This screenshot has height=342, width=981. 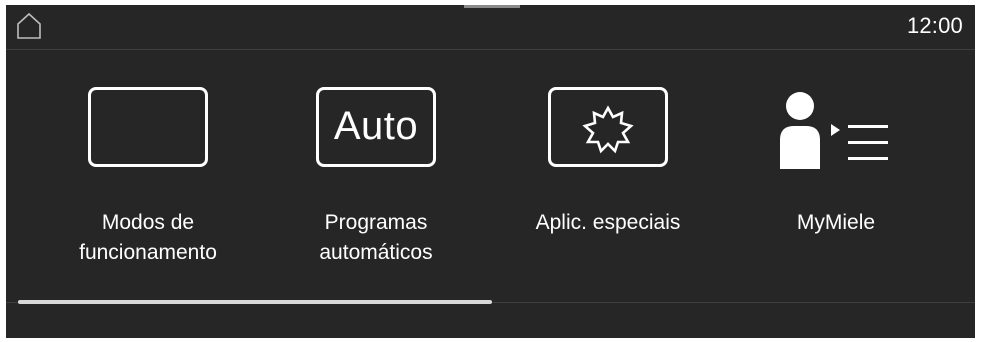 I want to click on tile-label-line1: MyMiele, so click(x=836, y=222).